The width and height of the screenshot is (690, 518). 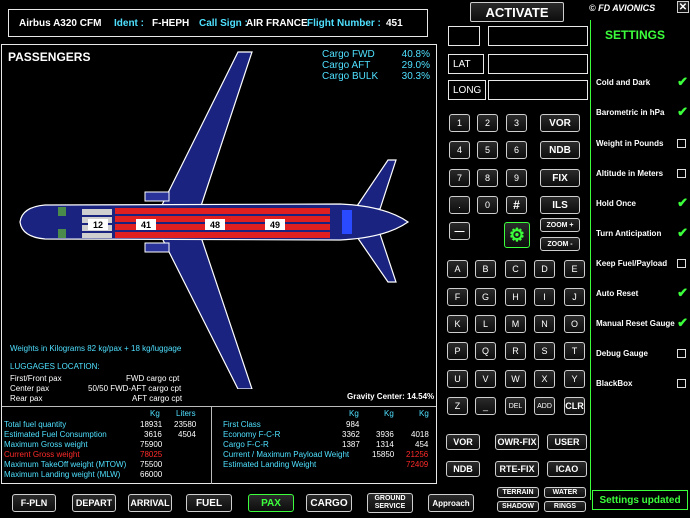 What do you see at coordinates (515, 351) in the screenshot?
I see `key-r: R` at bounding box center [515, 351].